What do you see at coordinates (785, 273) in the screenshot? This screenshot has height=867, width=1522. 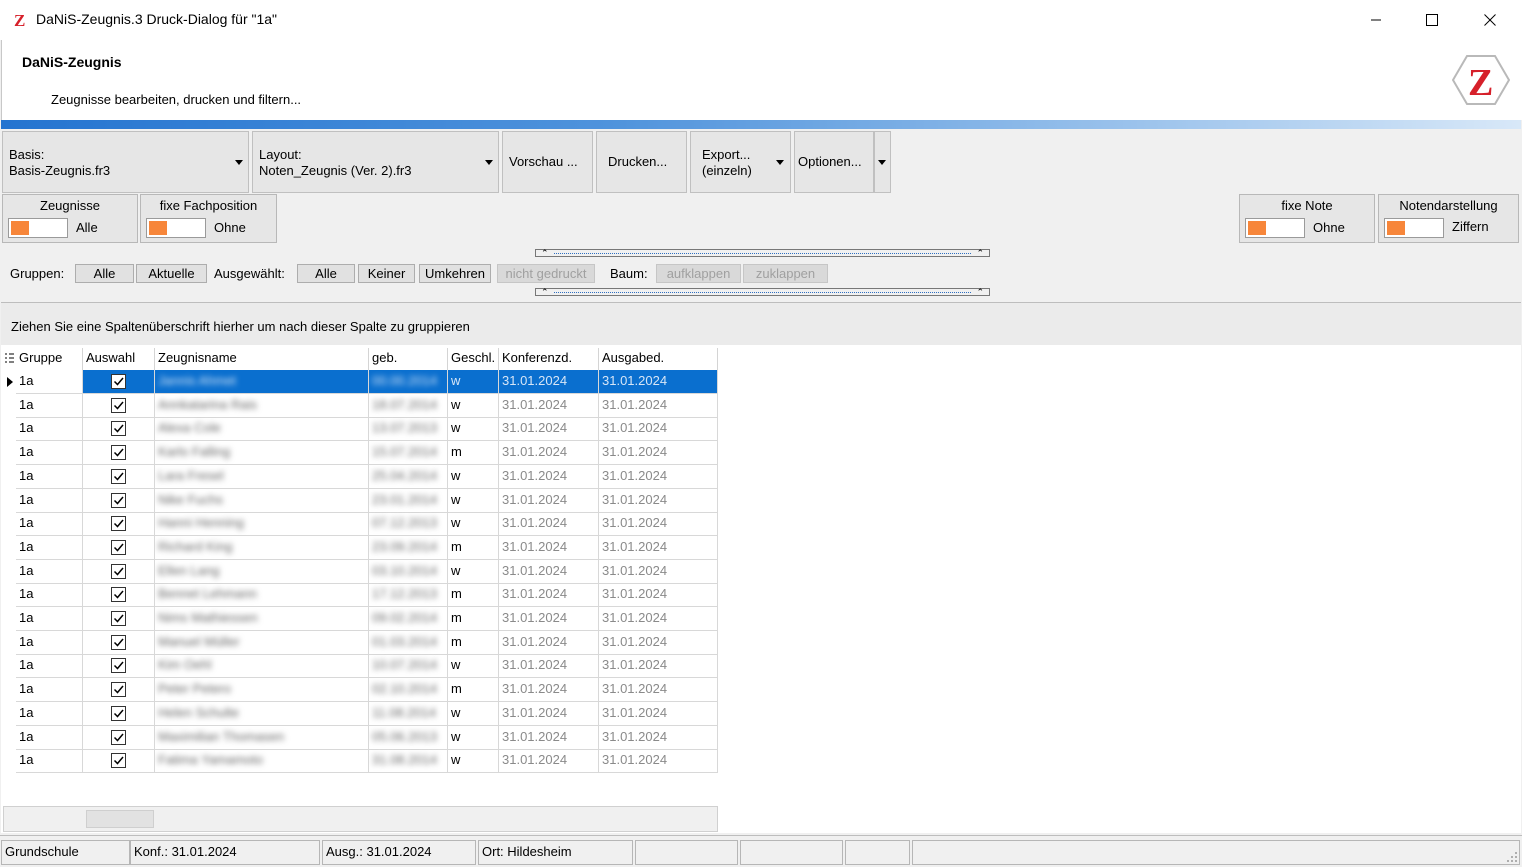 I see `collapse-tree-button: zuklappen` at bounding box center [785, 273].